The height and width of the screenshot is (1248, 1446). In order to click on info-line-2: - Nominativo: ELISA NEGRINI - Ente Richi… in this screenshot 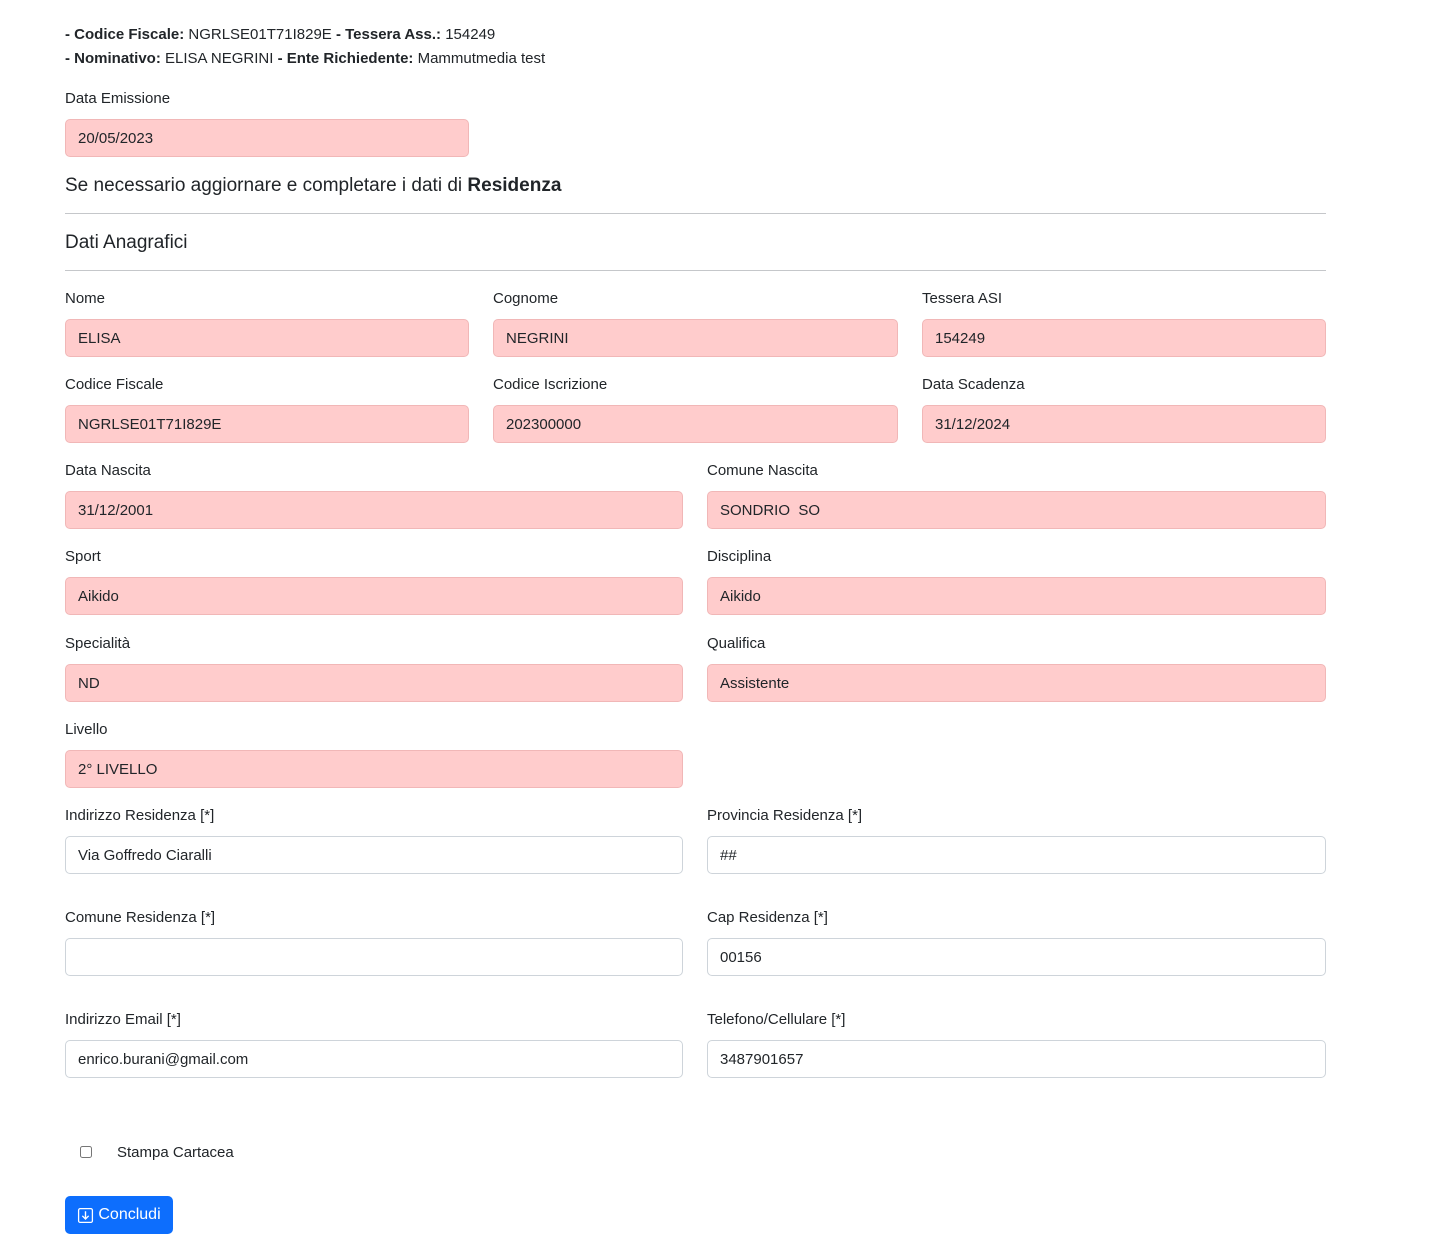, I will do `click(305, 58)`.